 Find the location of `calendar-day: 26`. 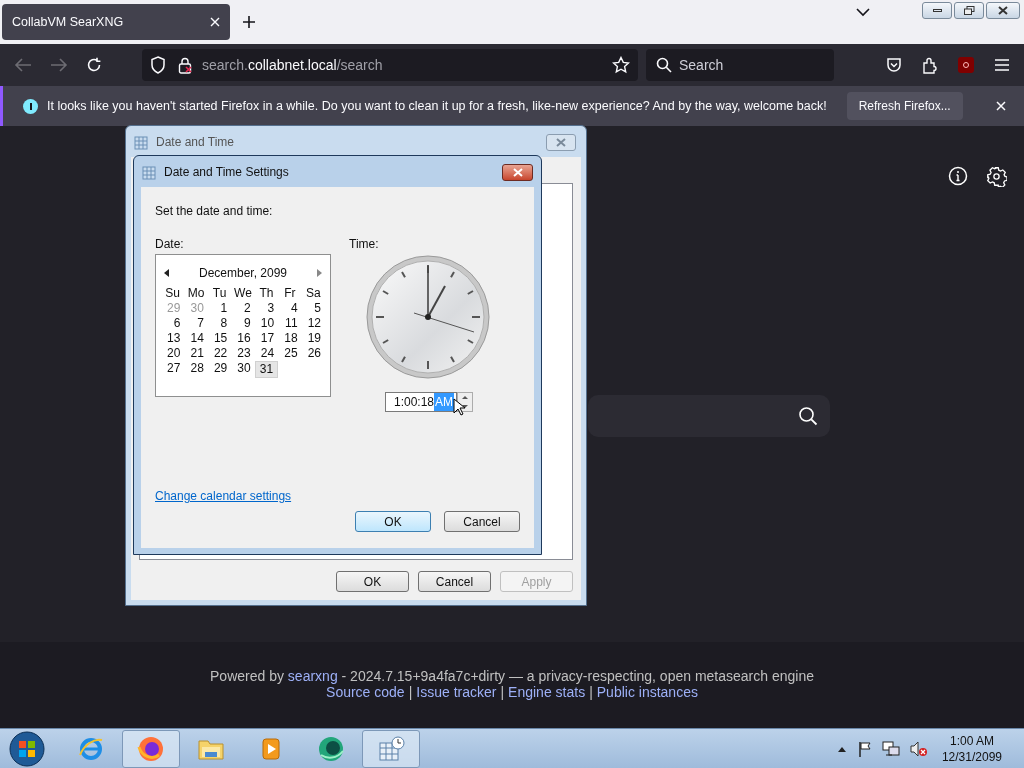

calendar-day: 26 is located at coordinates (313, 353).